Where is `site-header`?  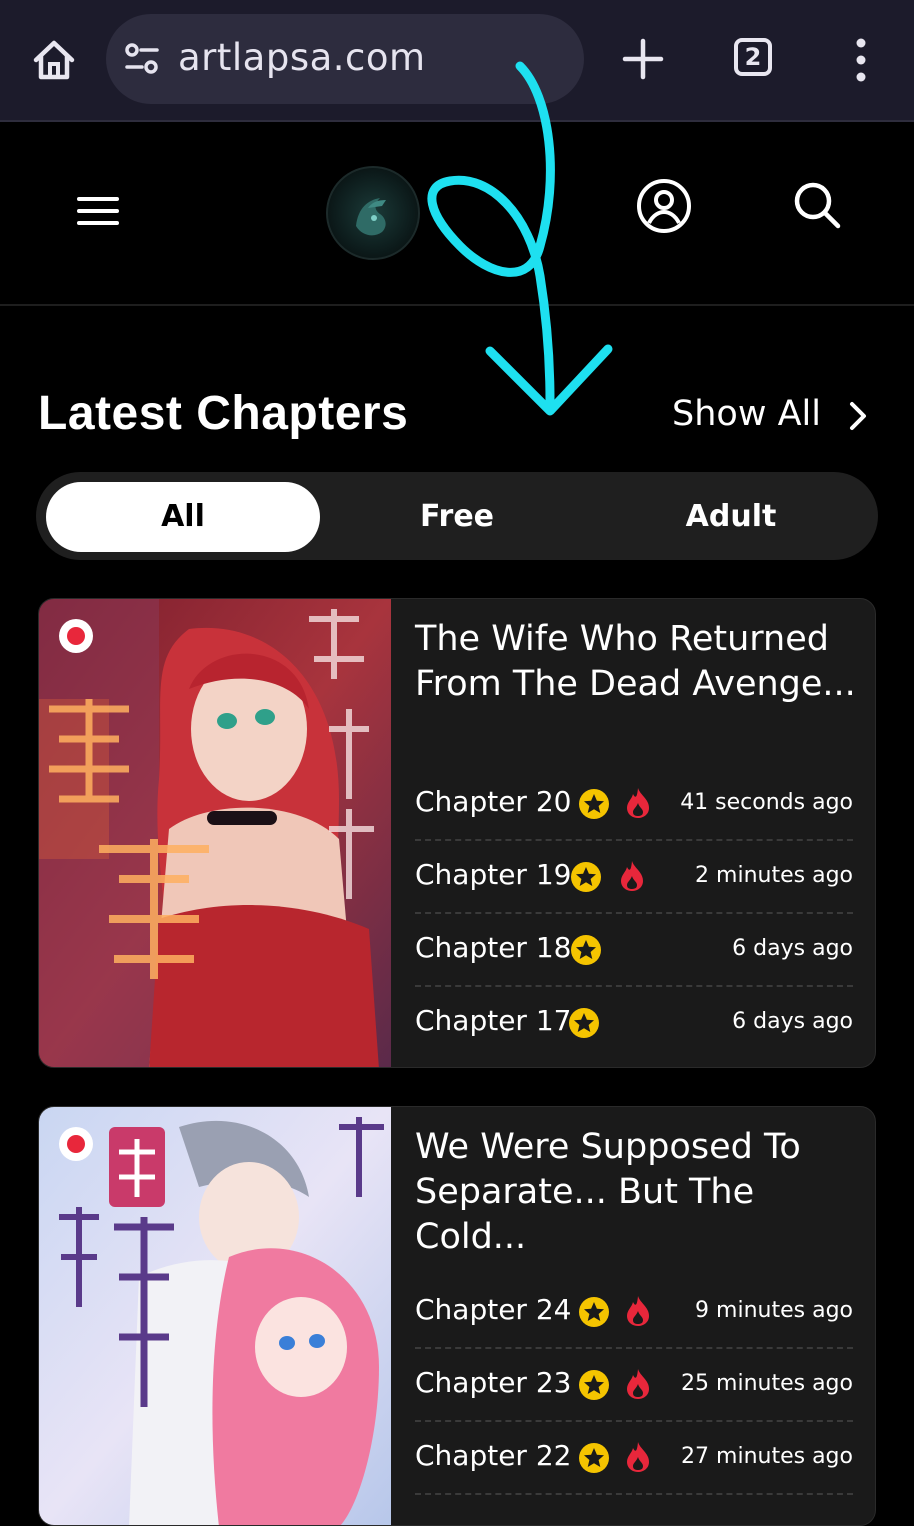 site-header is located at coordinates (457, 214).